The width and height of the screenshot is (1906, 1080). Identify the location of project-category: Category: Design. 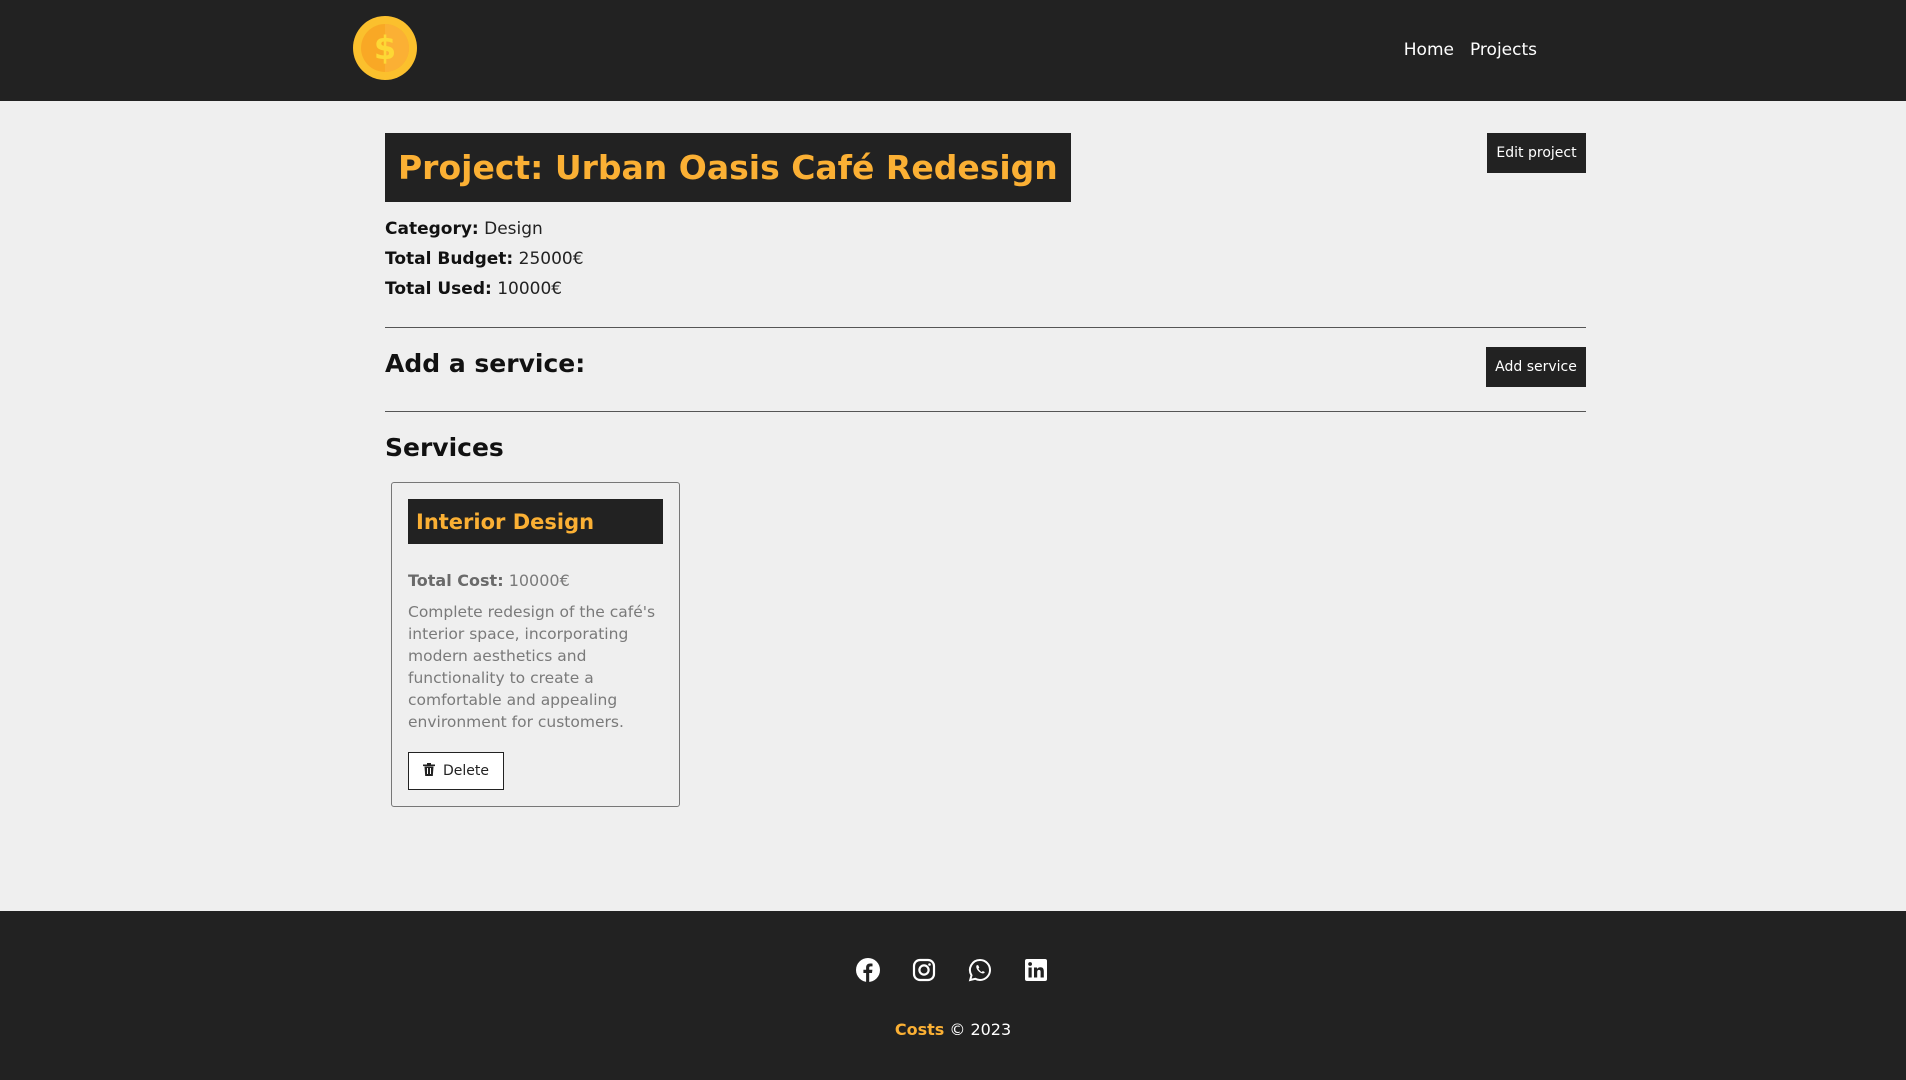
(464, 229).